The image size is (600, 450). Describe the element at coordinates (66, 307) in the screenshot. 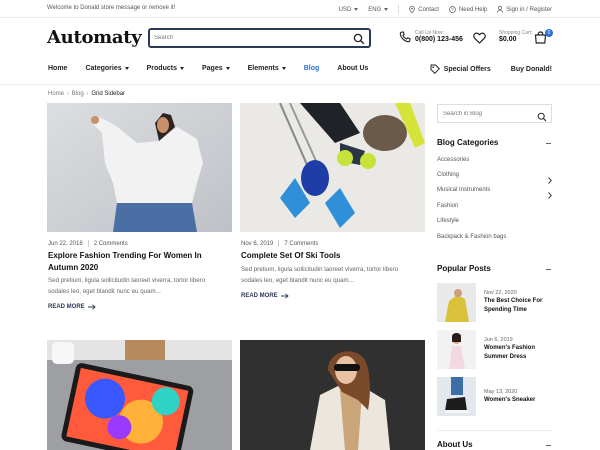

I see `read-more-label: READ MORE` at that location.